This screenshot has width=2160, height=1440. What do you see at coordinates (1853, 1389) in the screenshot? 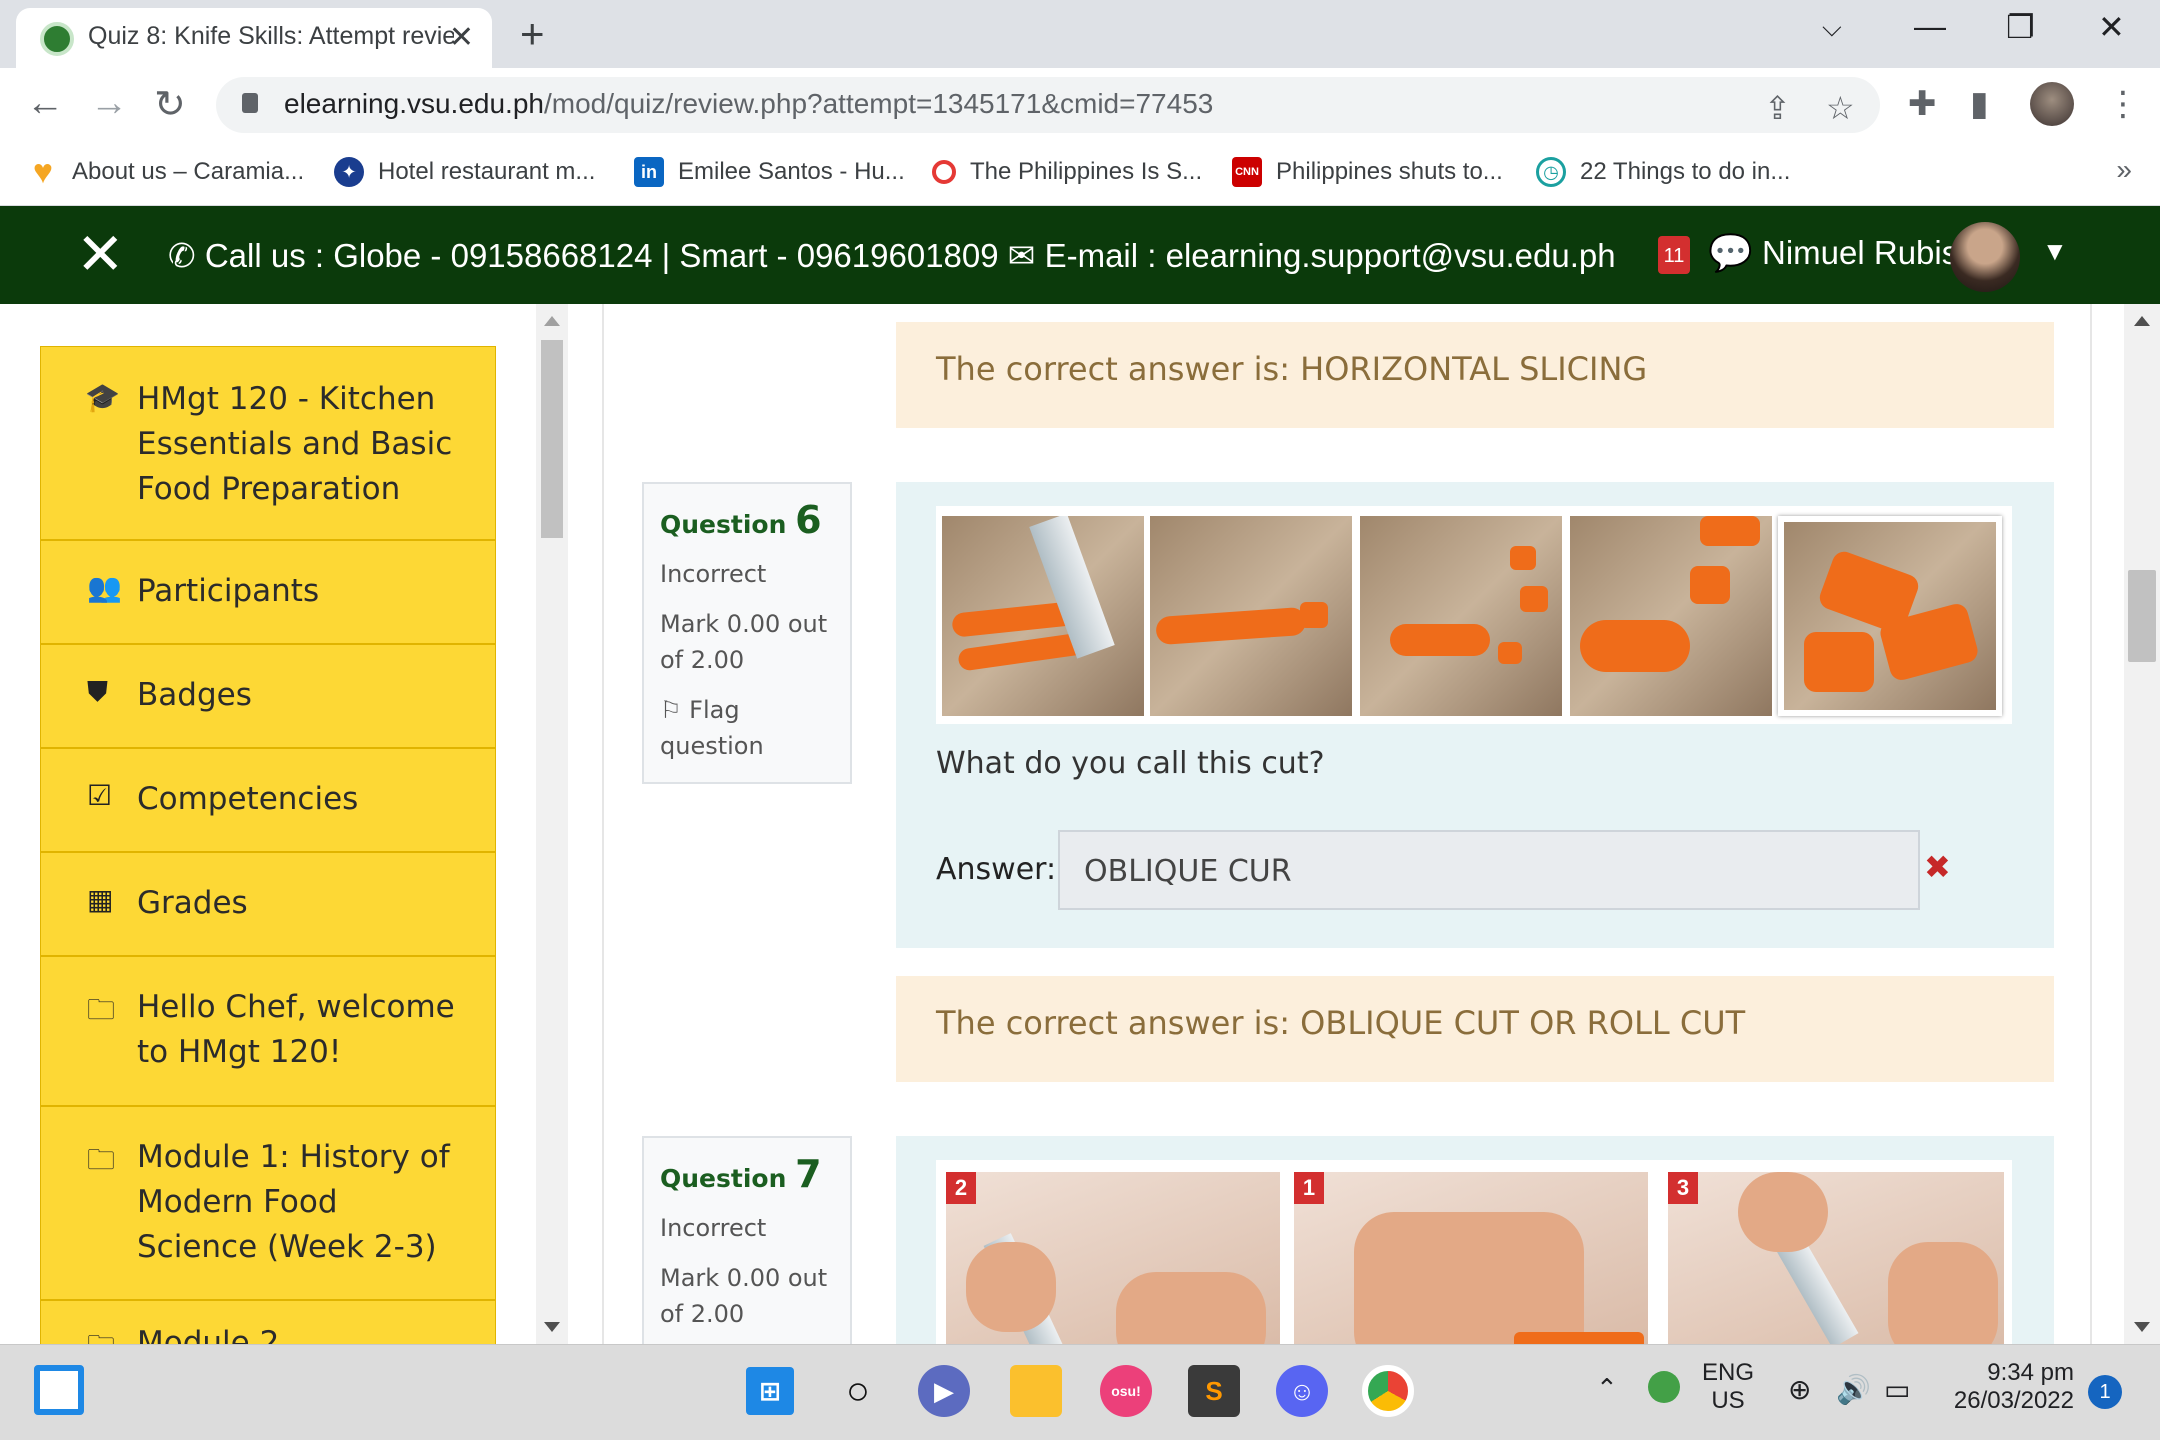
I see `volume-icon: 🔊` at bounding box center [1853, 1389].